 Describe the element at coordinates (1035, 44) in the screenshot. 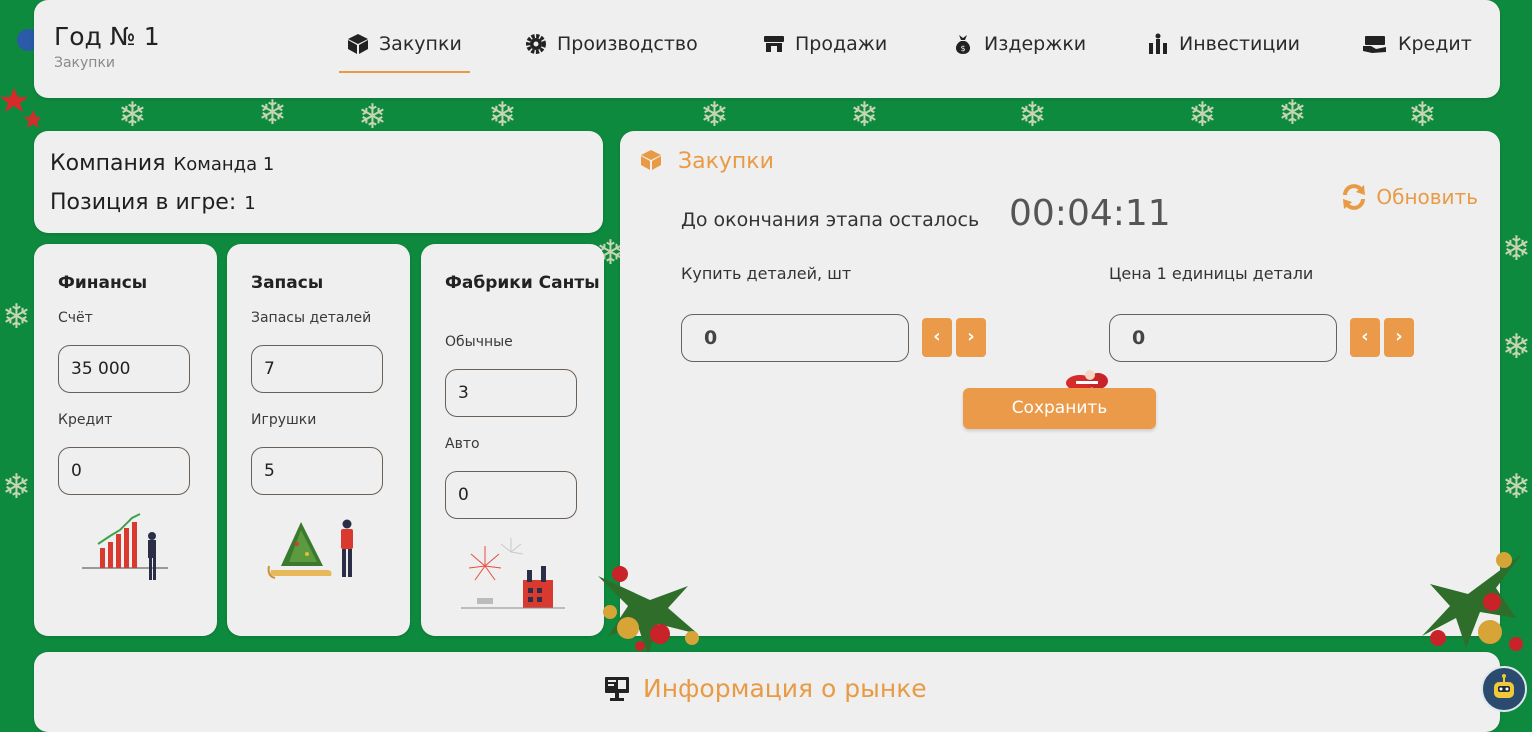

I see `tab-label: Издержки` at that location.